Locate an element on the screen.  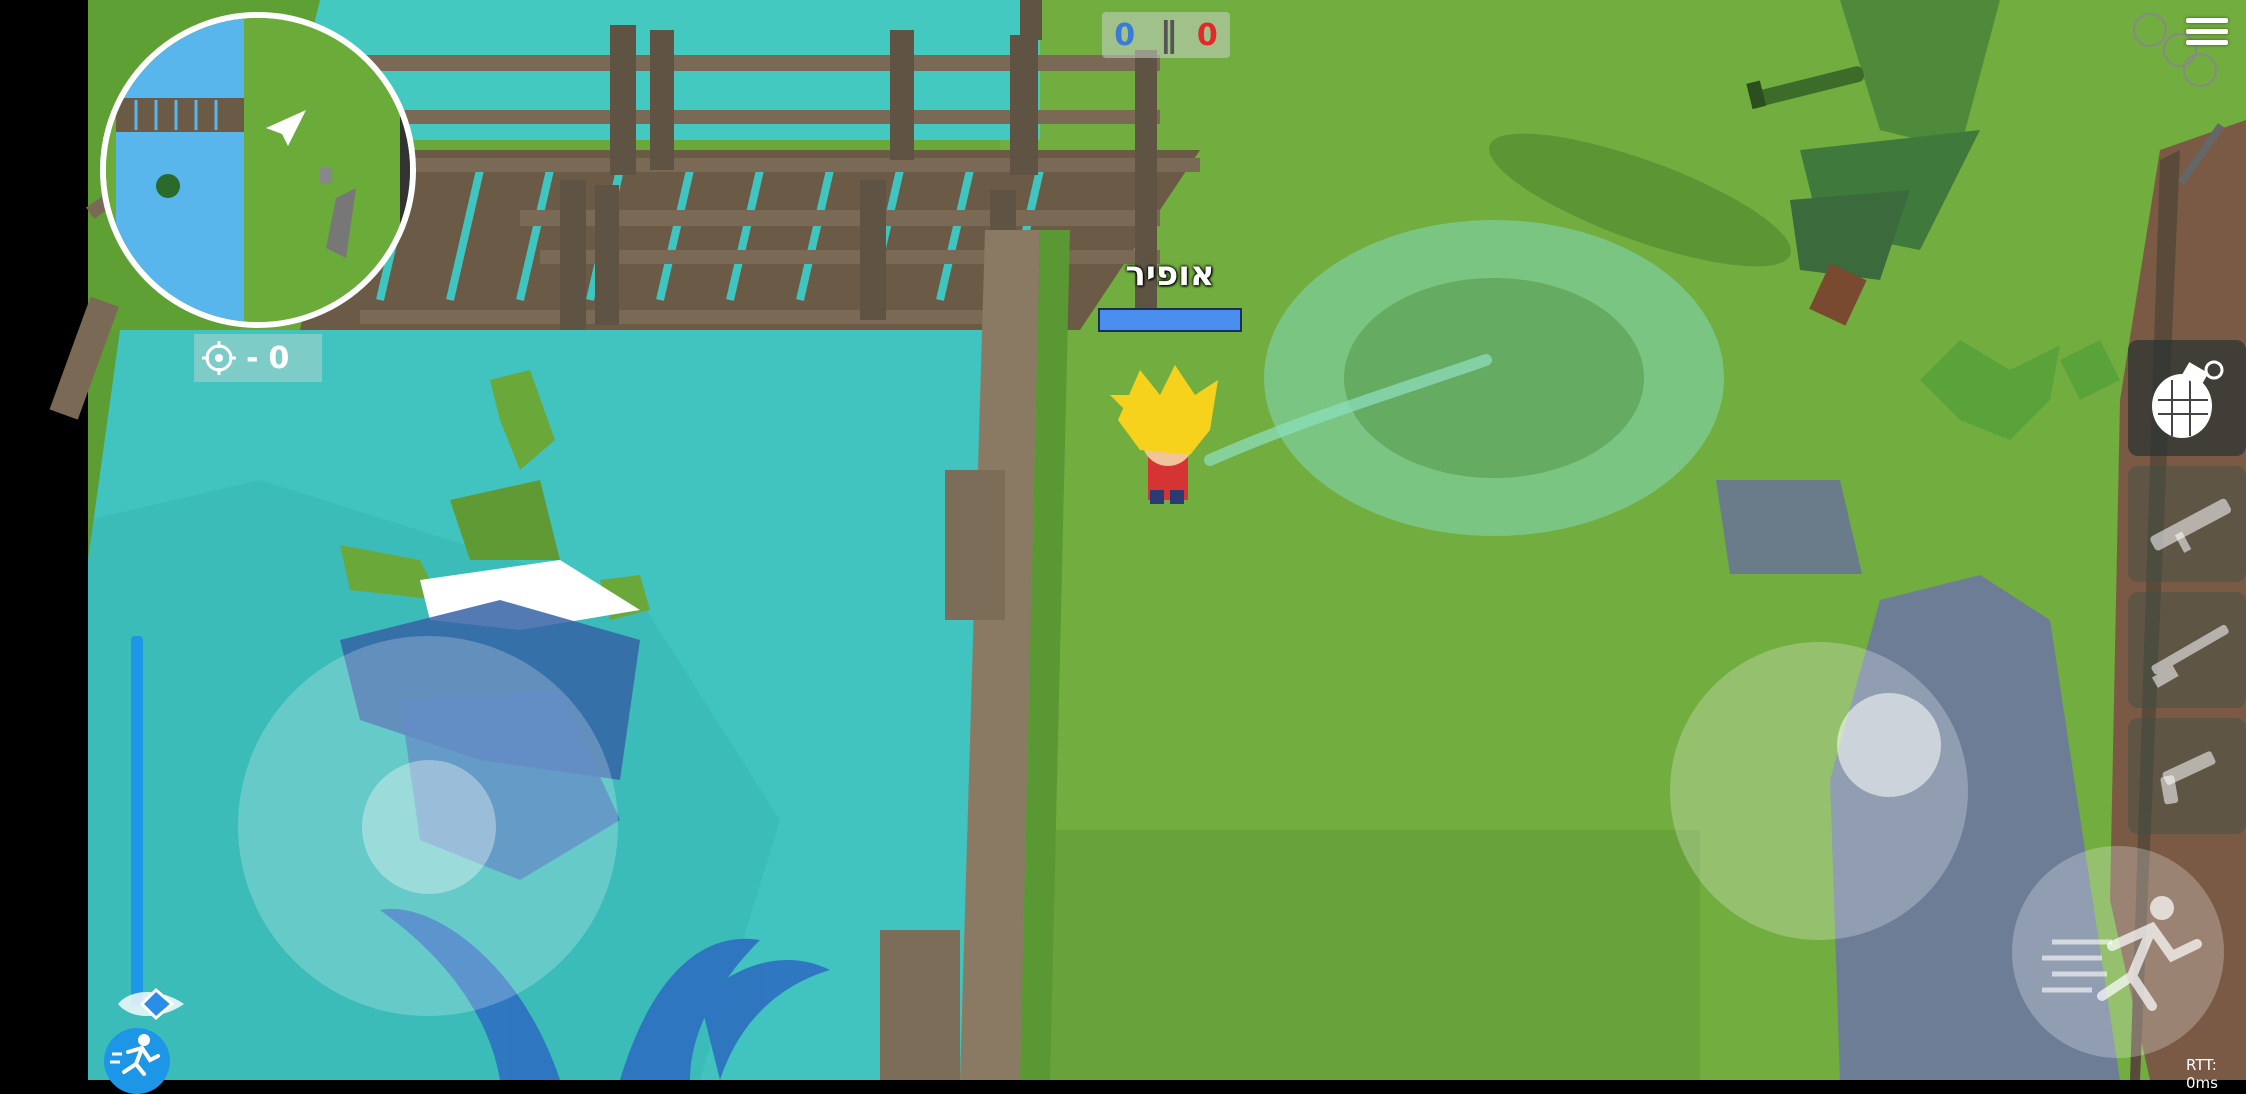
rock-slab is located at coordinates (1789, 527).